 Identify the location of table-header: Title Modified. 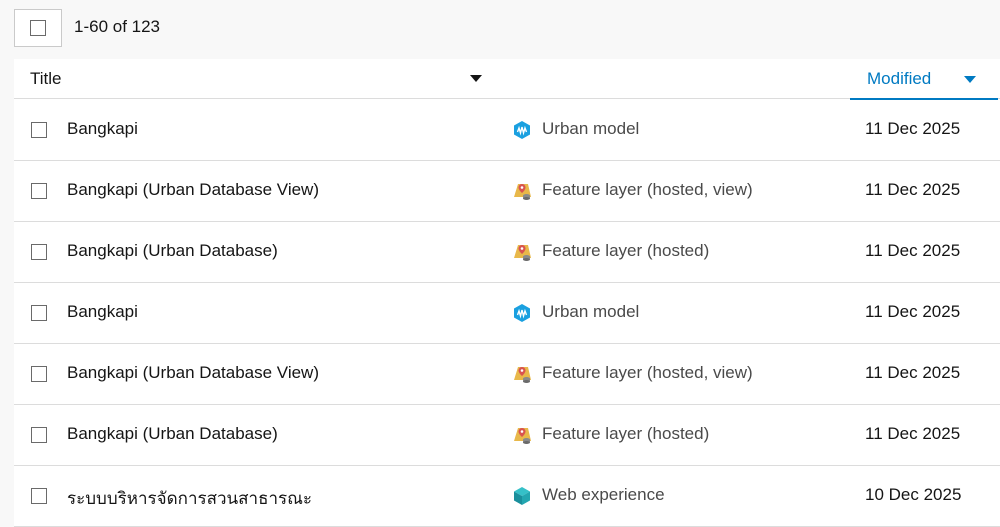
(507, 79).